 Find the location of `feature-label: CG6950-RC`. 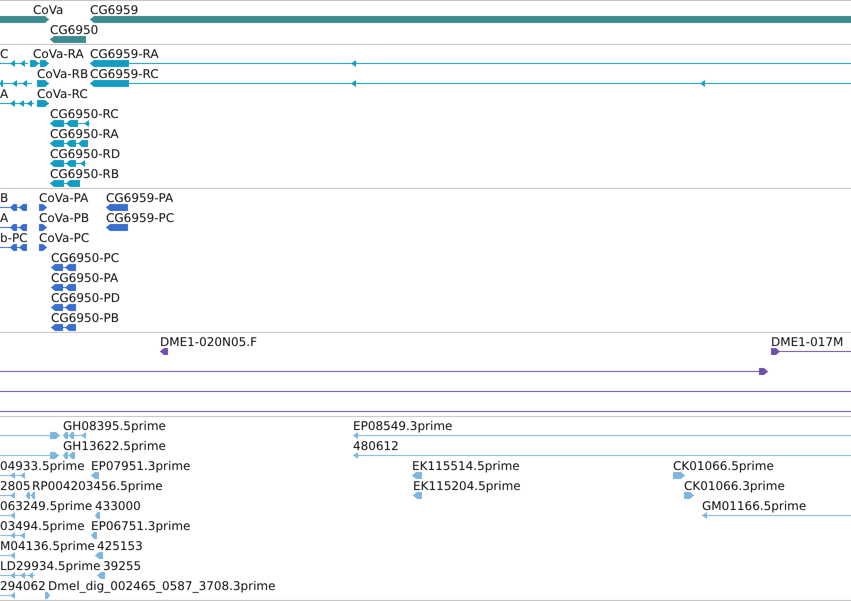

feature-label: CG6950-RC is located at coordinates (84, 114).